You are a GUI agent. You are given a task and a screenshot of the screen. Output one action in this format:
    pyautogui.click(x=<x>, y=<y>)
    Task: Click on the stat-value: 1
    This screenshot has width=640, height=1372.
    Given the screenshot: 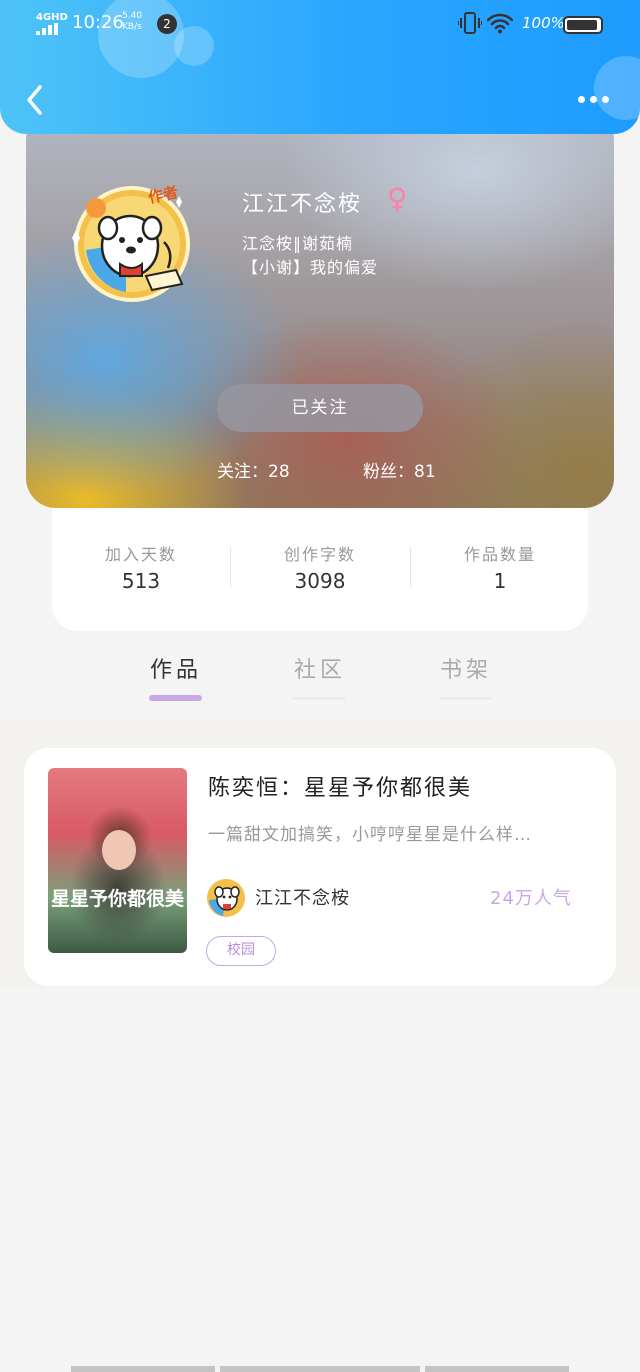 What is the action you would take?
    pyautogui.click(x=500, y=581)
    